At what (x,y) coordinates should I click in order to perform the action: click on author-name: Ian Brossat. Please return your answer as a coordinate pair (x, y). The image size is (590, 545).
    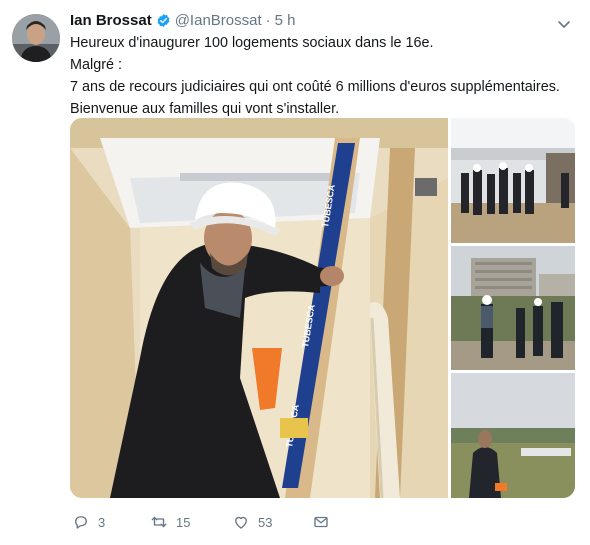
    Looking at the image, I should click on (111, 20).